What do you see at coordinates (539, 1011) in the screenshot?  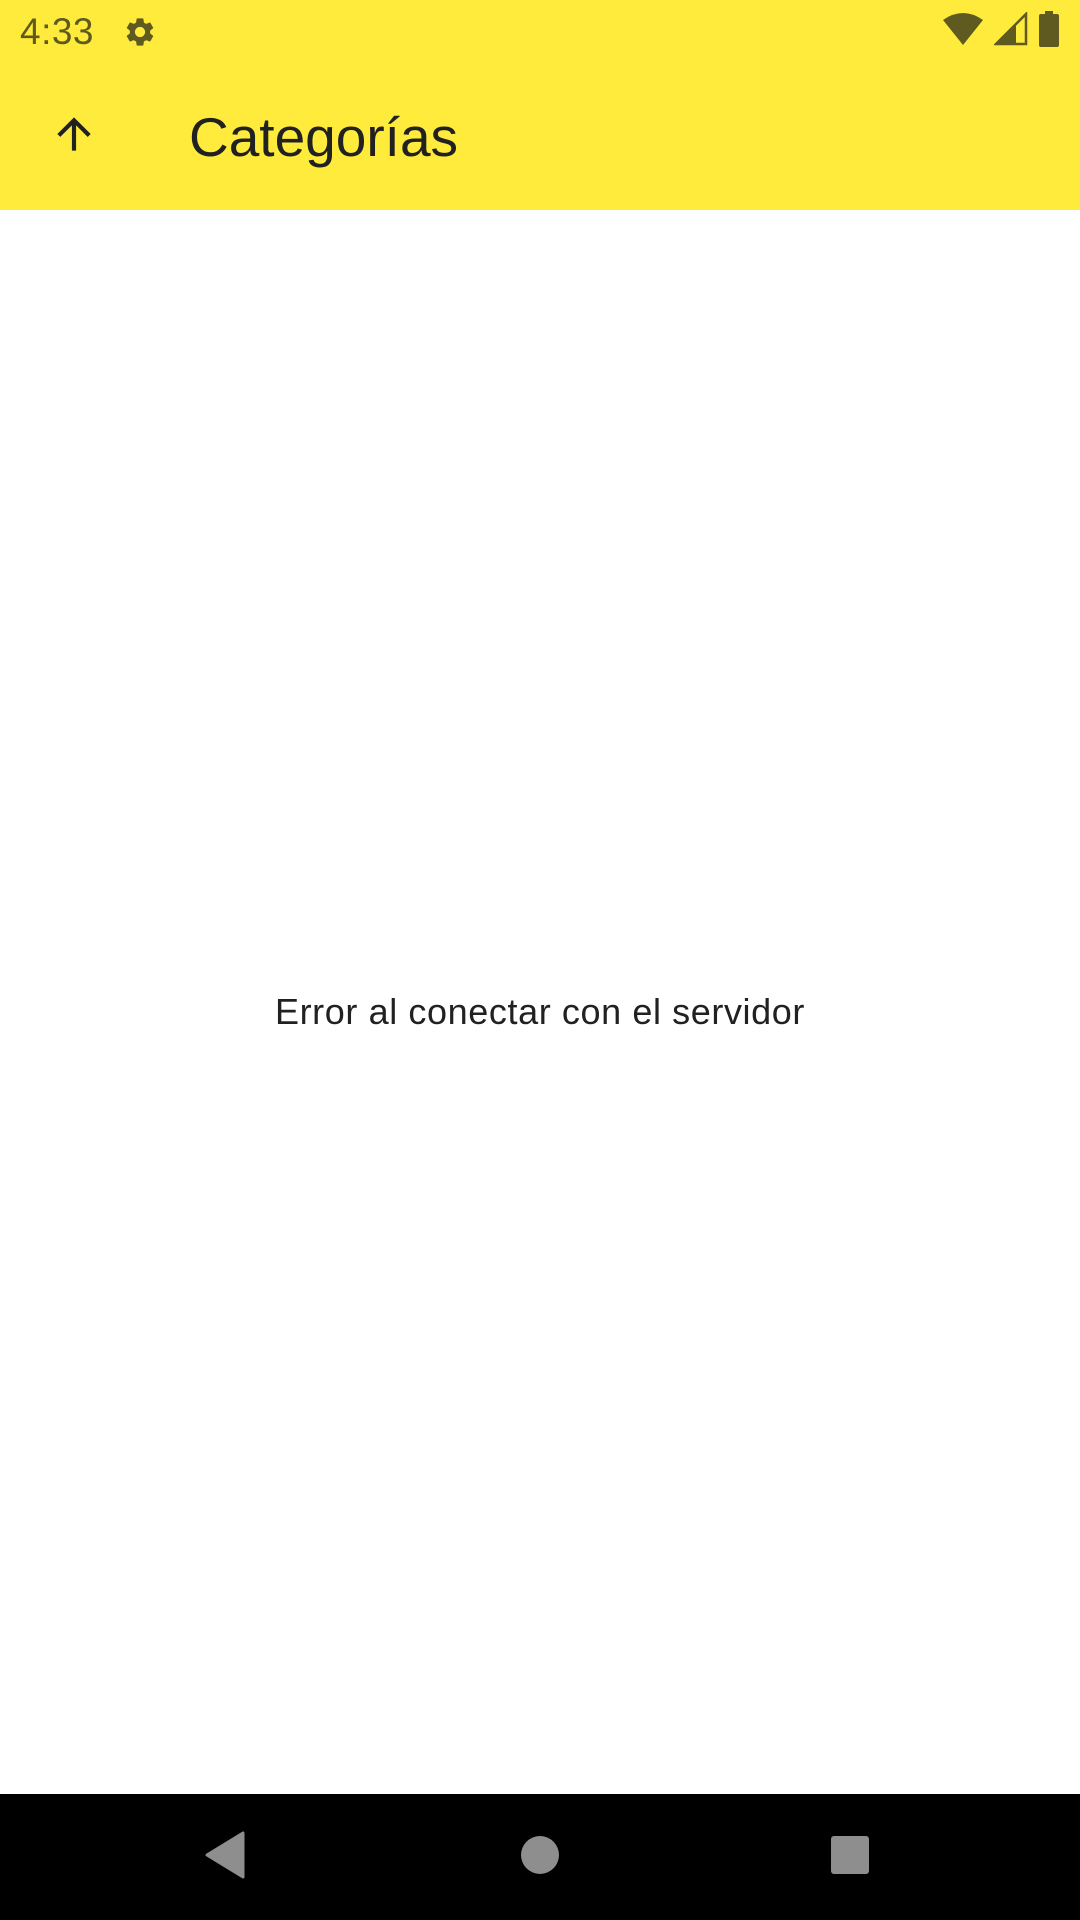 I see `error-message: Error al conectar con el servidor` at bounding box center [539, 1011].